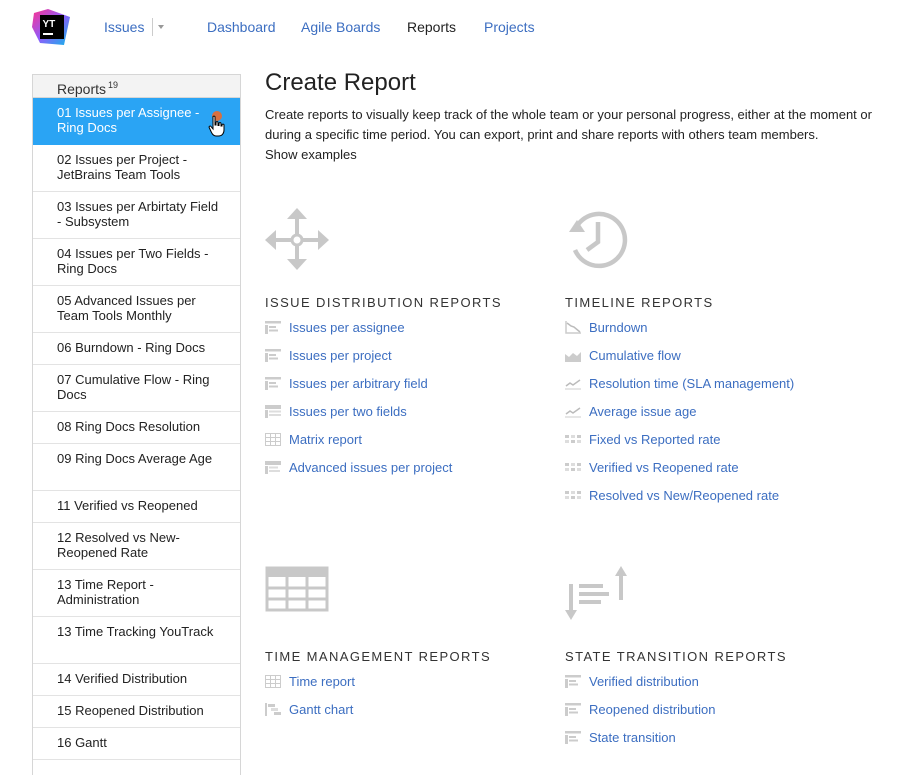  What do you see at coordinates (136, 467) in the screenshot?
I see `sidebar-report-item: 09 Ring Docs Average Age` at bounding box center [136, 467].